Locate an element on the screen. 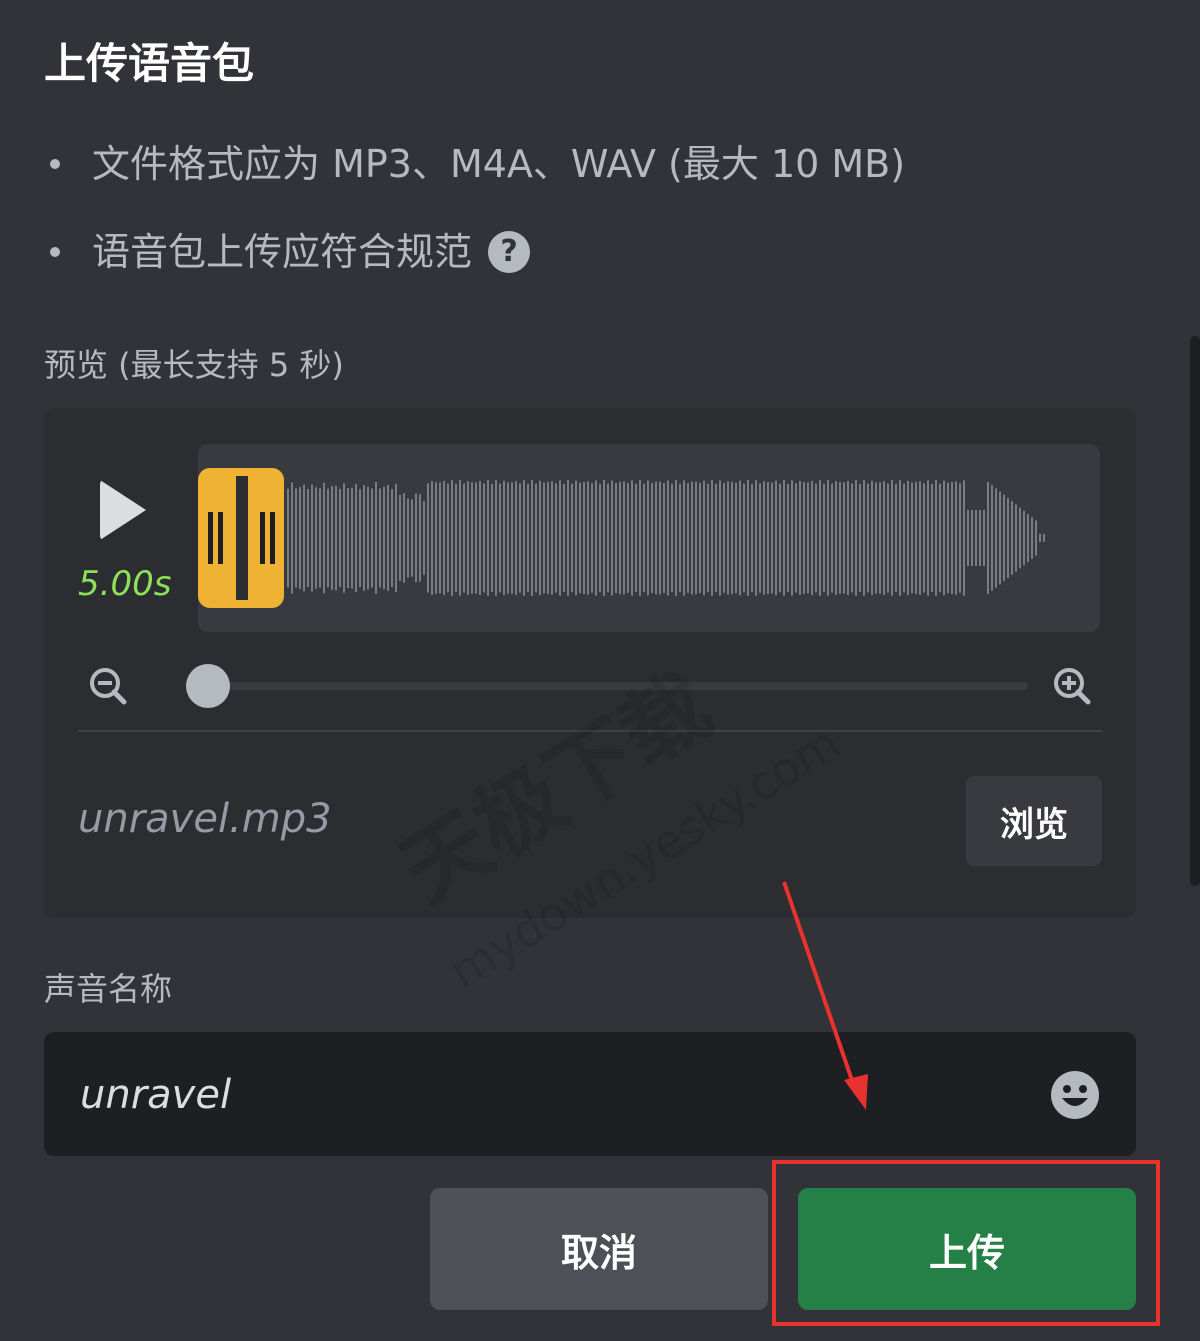 The width and height of the screenshot is (1200, 1341). playhead is located at coordinates (242, 538).